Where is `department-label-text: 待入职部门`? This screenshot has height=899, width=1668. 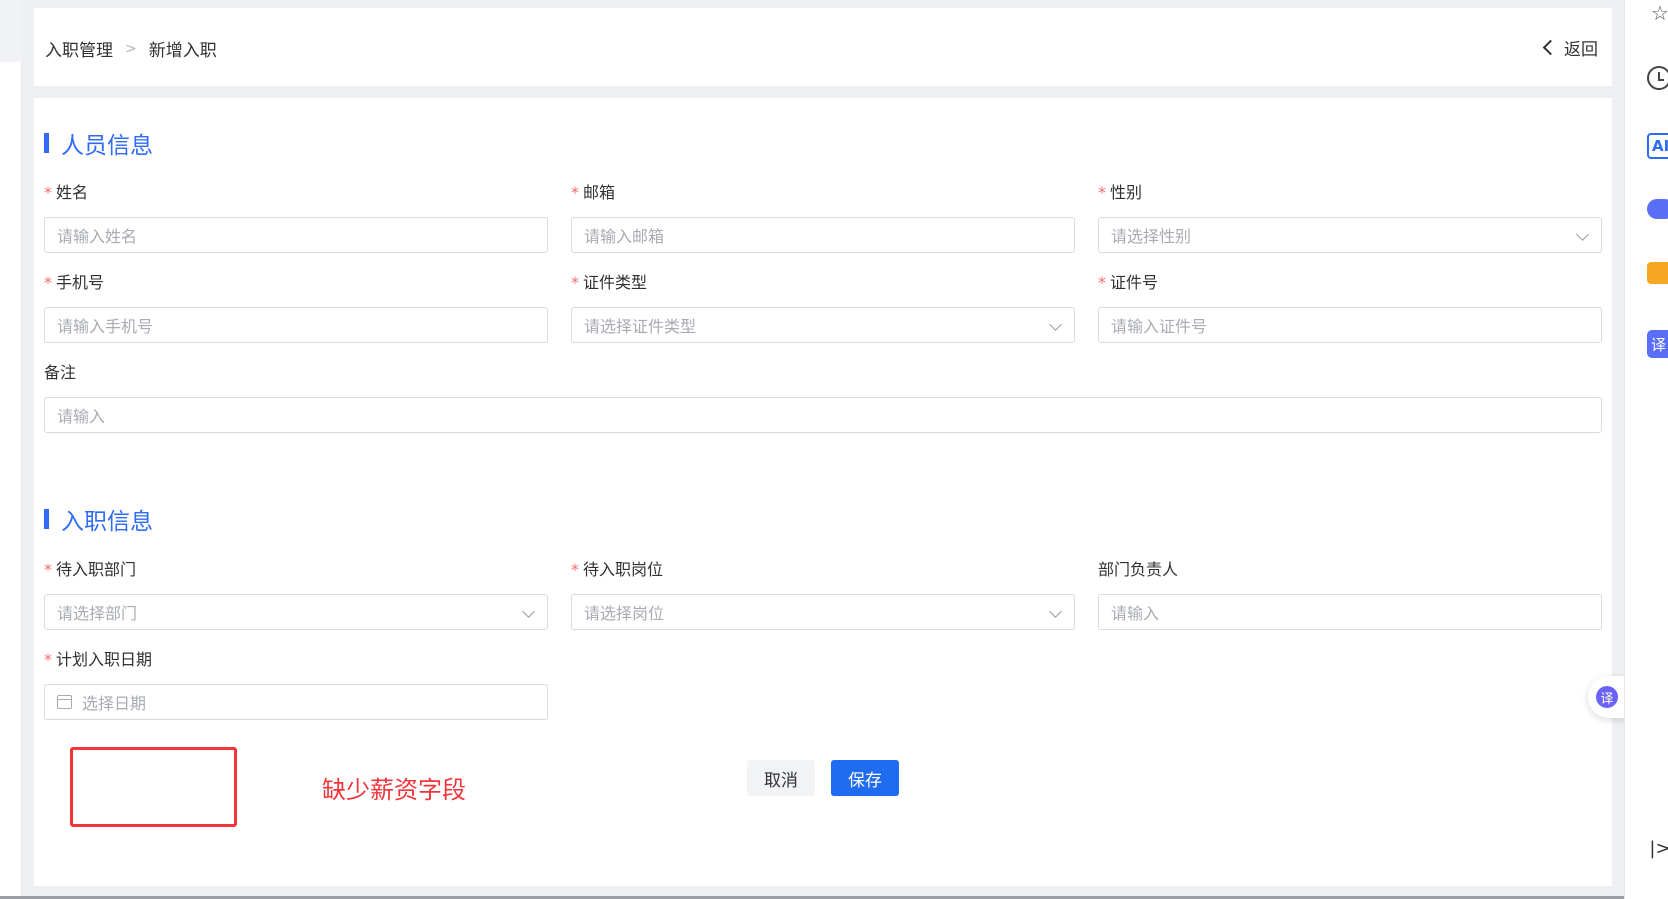 department-label-text: 待入职部门 is located at coordinates (96, 569).